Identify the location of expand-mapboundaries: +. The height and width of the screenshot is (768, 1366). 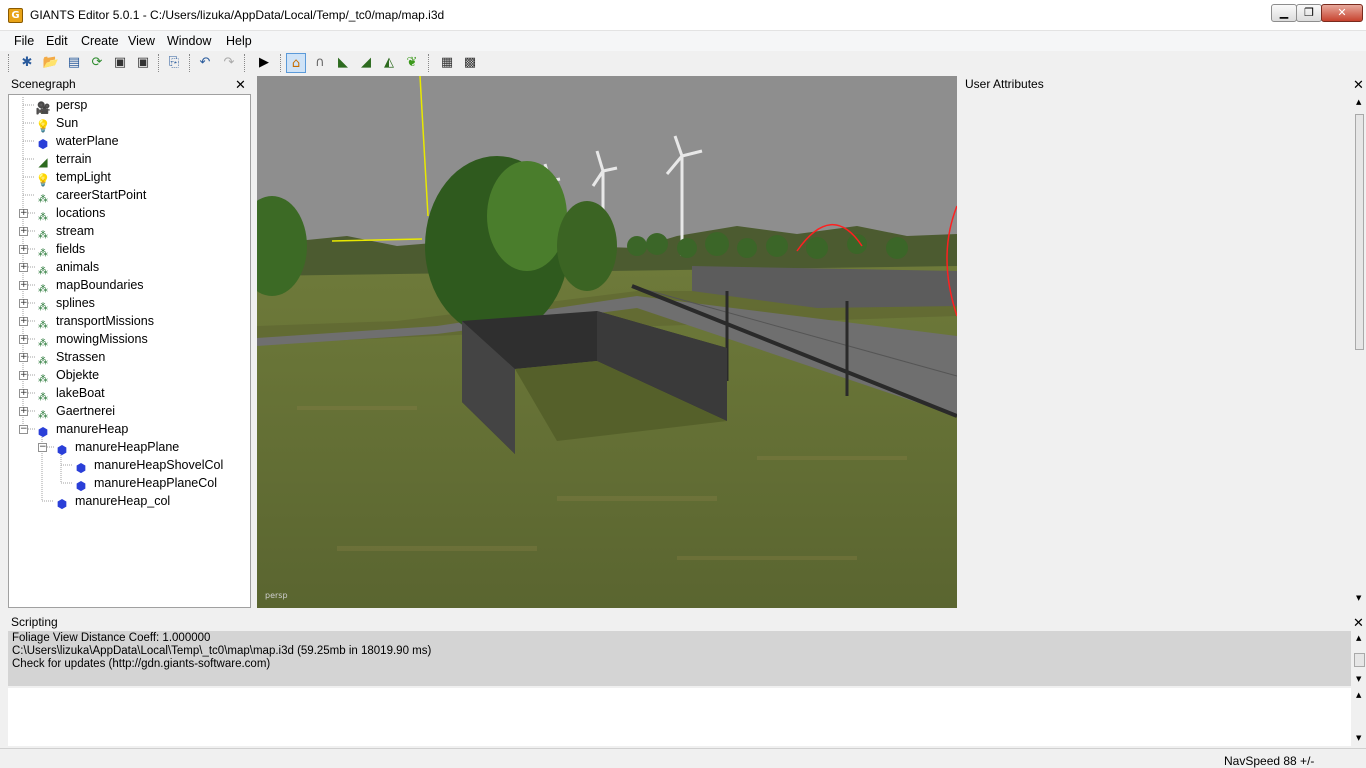
(23, 285).